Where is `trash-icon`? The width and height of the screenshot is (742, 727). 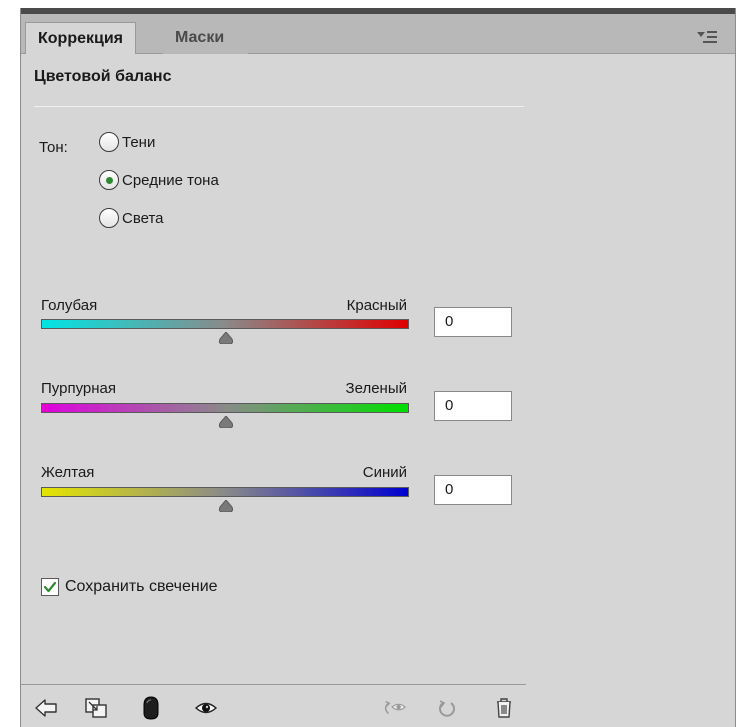
trash-icon is located at coordinates (504, 708).